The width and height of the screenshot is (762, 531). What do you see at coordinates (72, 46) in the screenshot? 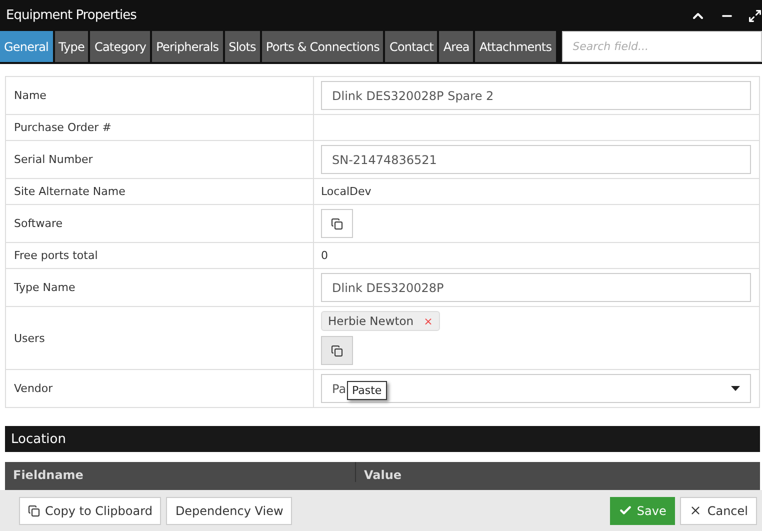
I see `tab: Type` at bounding box center [72, 46].